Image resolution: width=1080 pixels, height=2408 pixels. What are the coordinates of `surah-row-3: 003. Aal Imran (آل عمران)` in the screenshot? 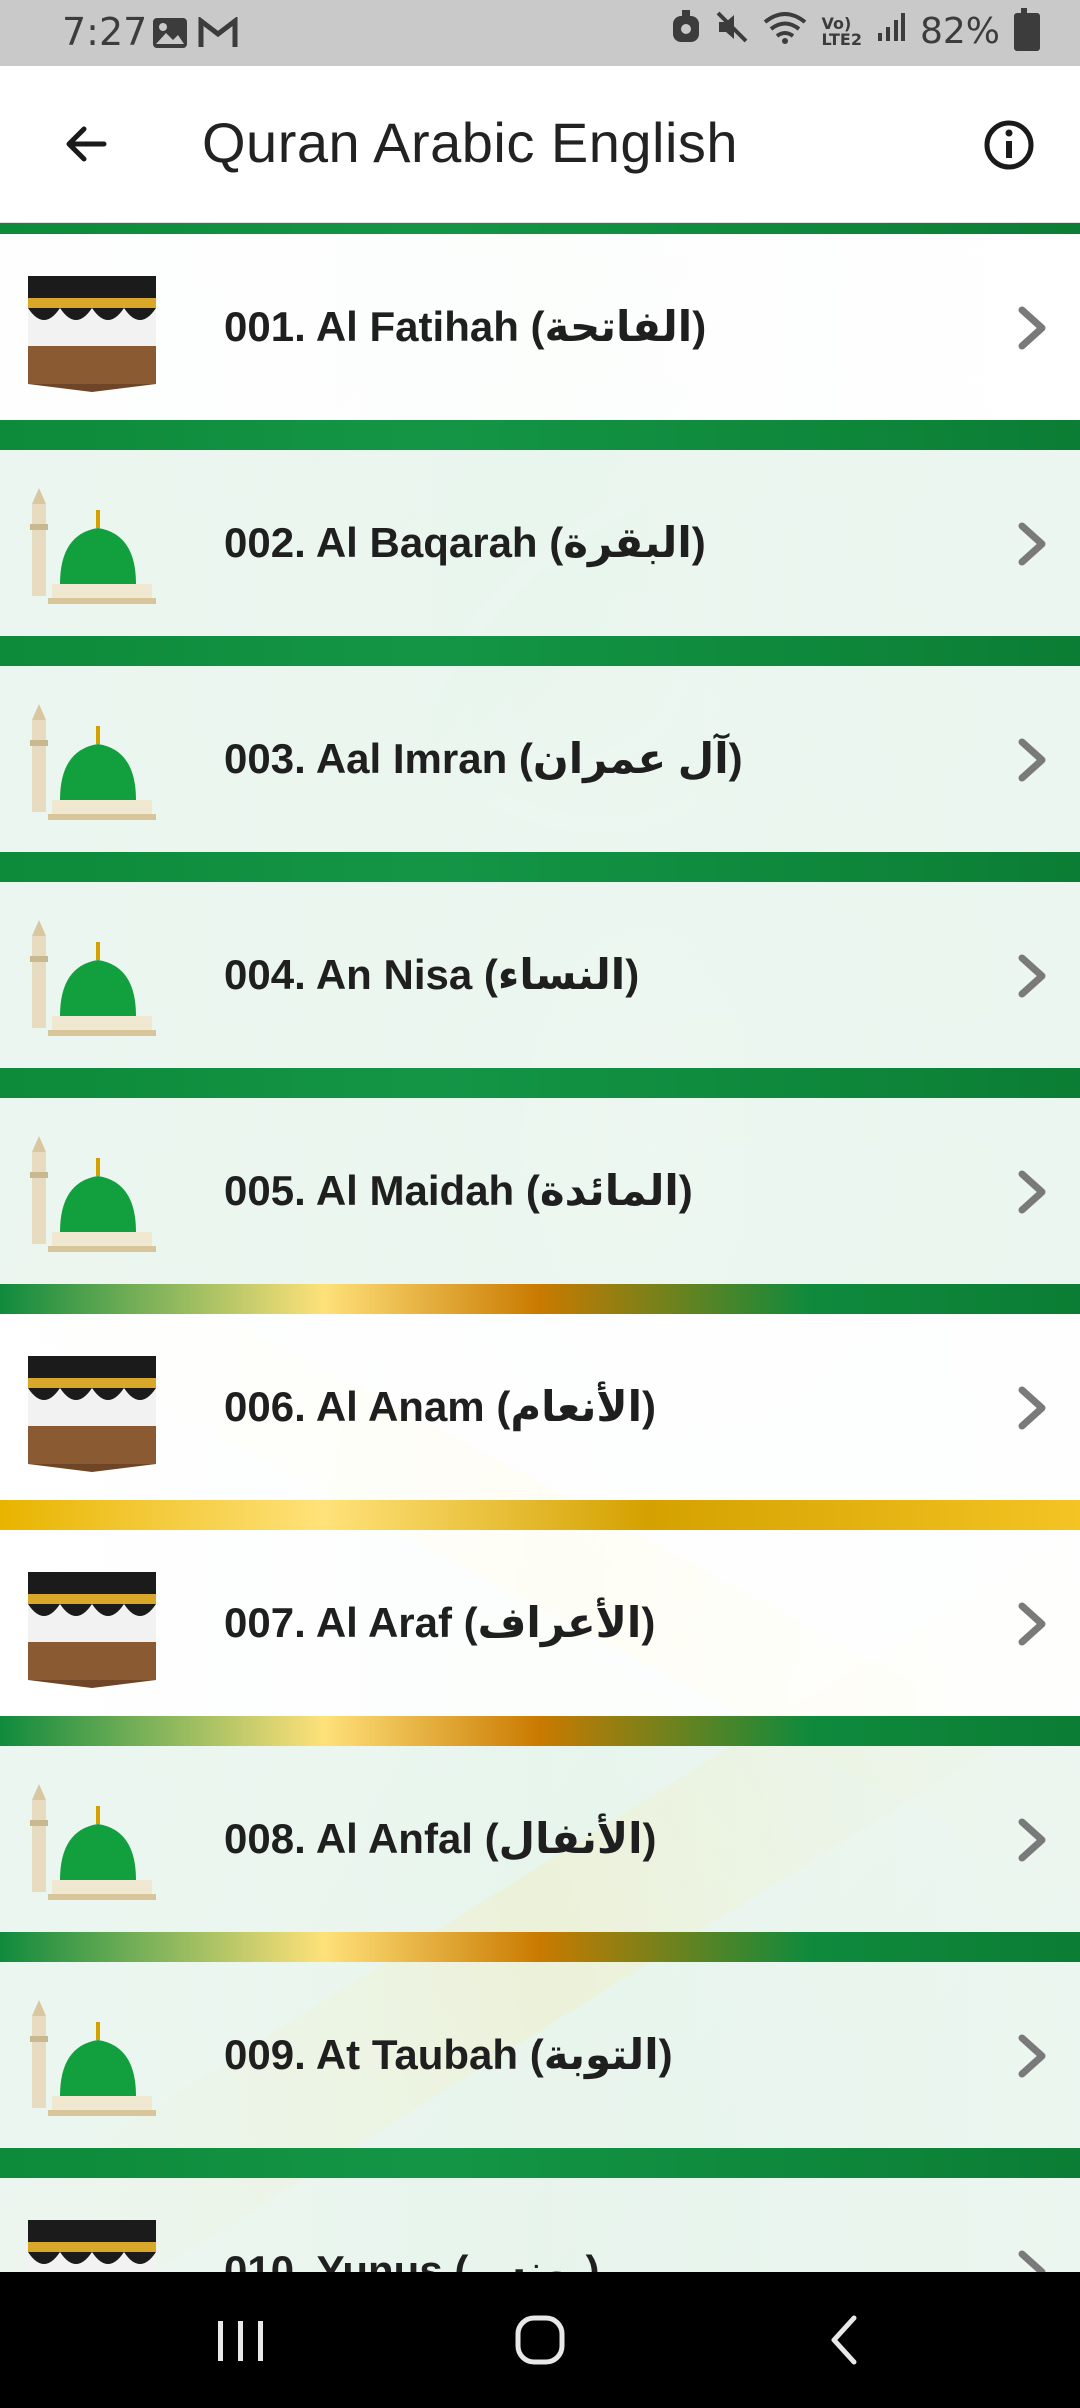 It's located at (540, 759).